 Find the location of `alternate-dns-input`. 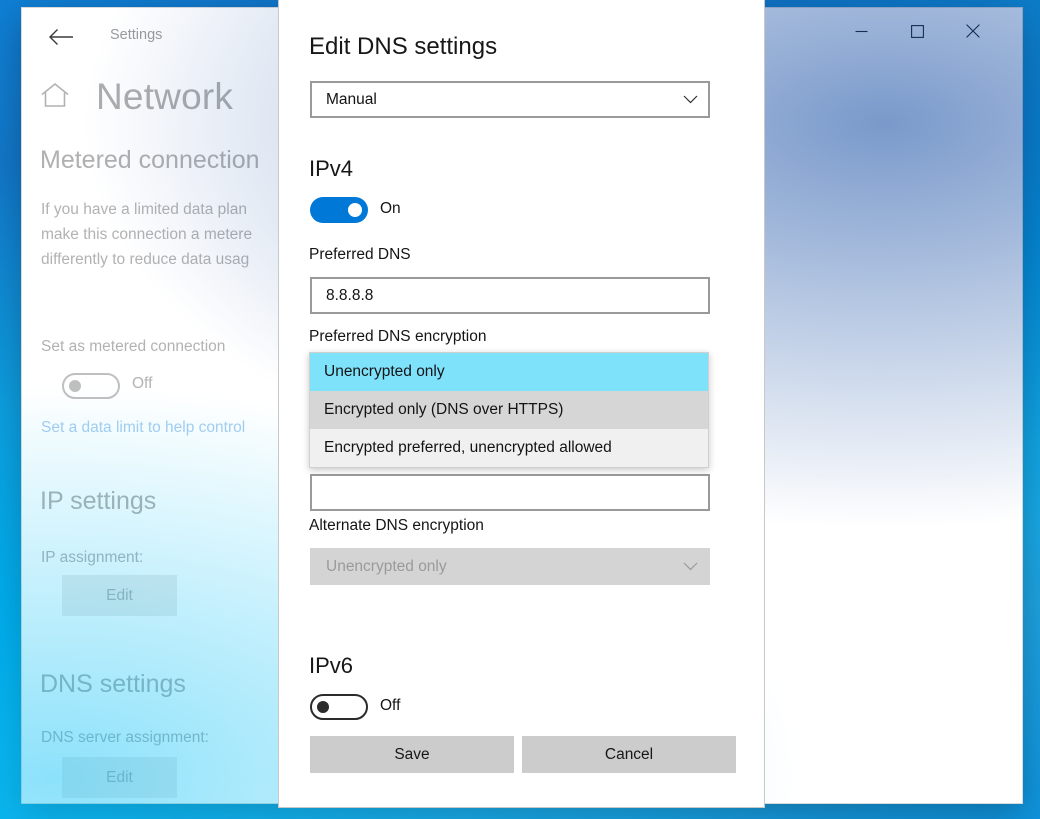

alternate-dns-input is located at coordinates (510, 492).